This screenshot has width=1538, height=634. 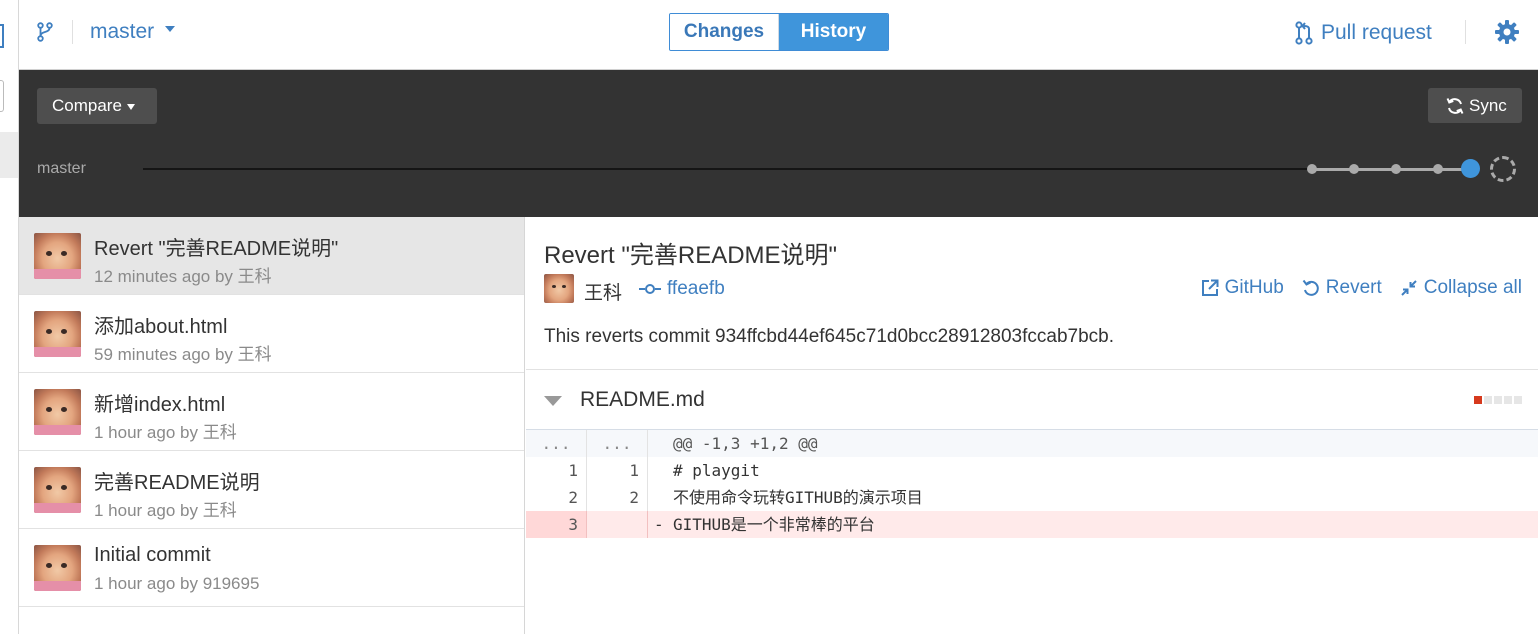 I want to click on repo-sidebar-selected-item, so click(x=9, y=155).